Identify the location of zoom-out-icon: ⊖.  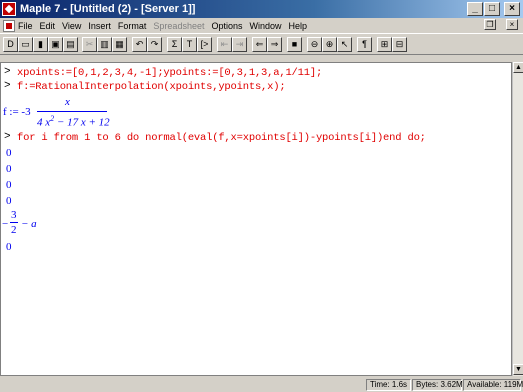
(314, 44).